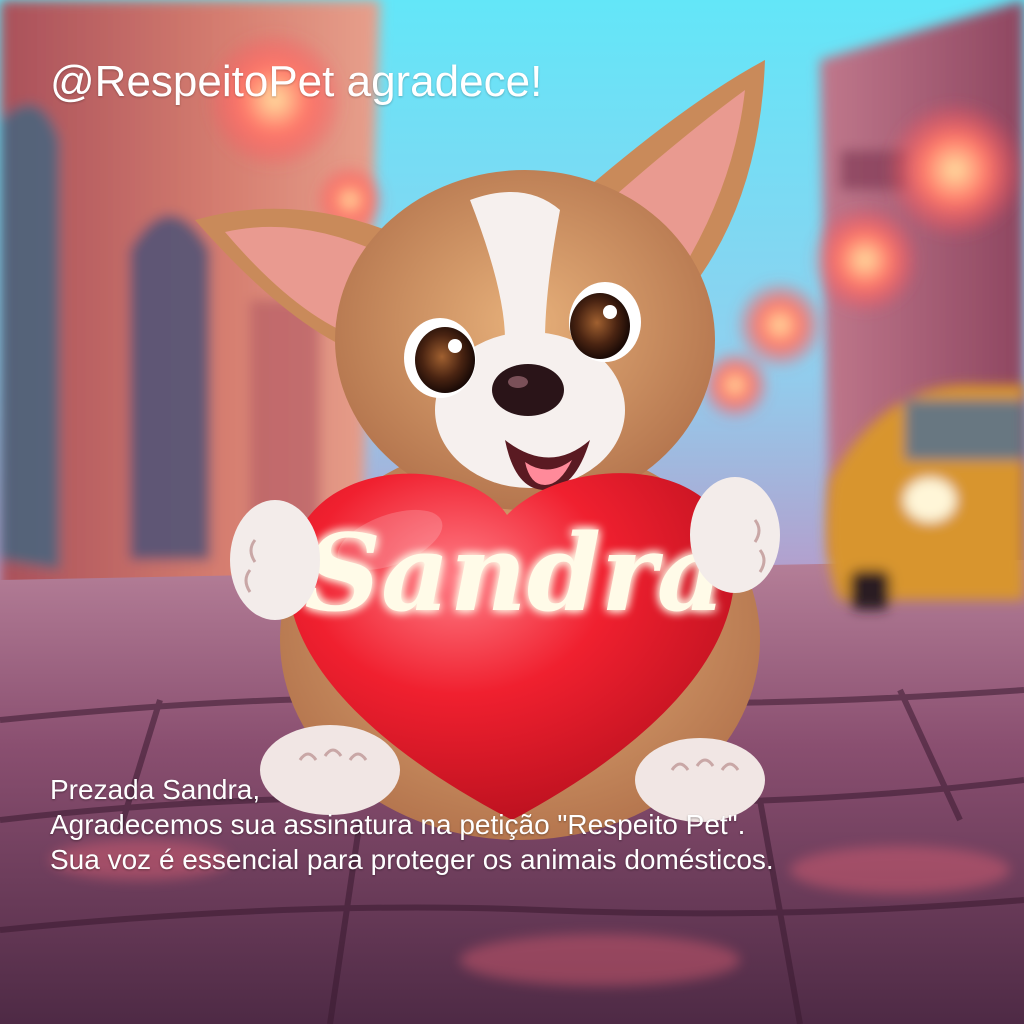 The height and width of the screenshot is (1024, 1024). I want to click on heart-name: Sandra, so click(515, 572).